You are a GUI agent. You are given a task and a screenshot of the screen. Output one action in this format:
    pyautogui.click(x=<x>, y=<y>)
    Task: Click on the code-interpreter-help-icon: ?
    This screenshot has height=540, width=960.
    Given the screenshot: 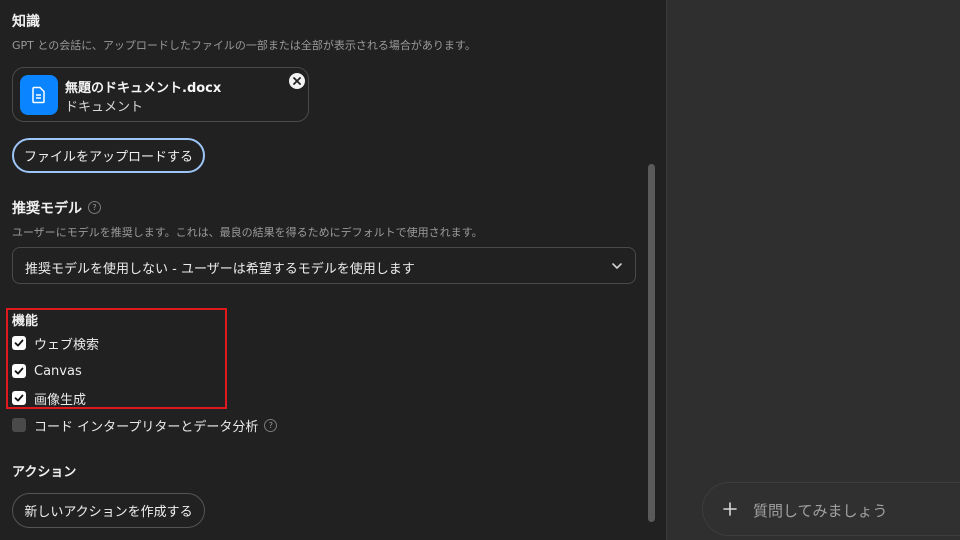 What is the action you would take?
    pyautogui.click(x=271, y=425)
    